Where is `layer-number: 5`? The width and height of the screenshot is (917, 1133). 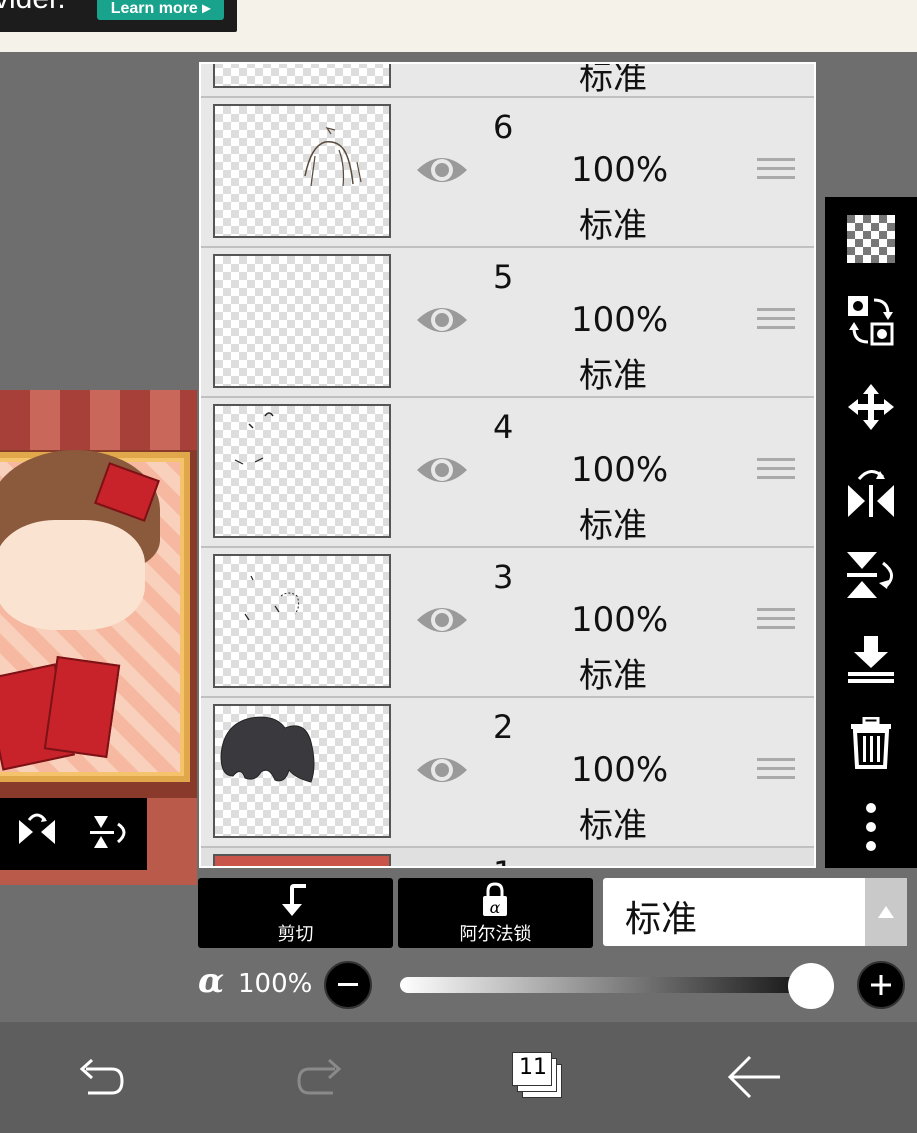 layer-number: 5 is located at coordinates (503, 277).